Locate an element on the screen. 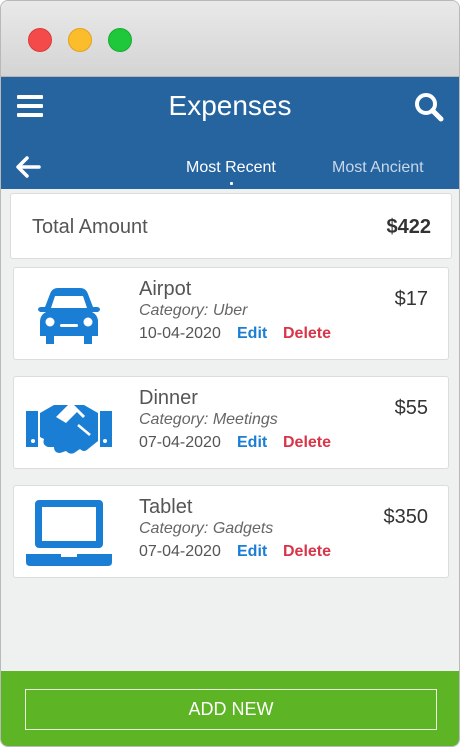 The image size is (460, 747). expense-name: Airpot is located at coordinates (165, 289).